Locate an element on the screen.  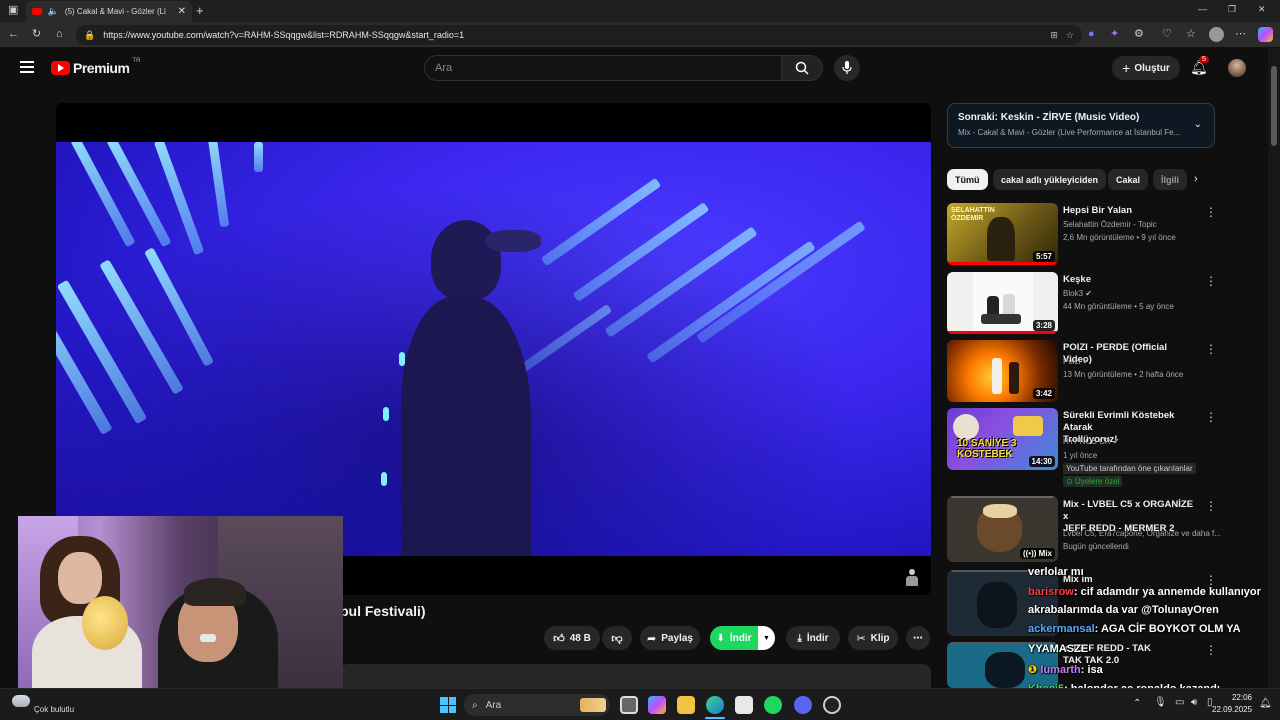
youtube-favicon-icon is located at coordinates (37, 11).